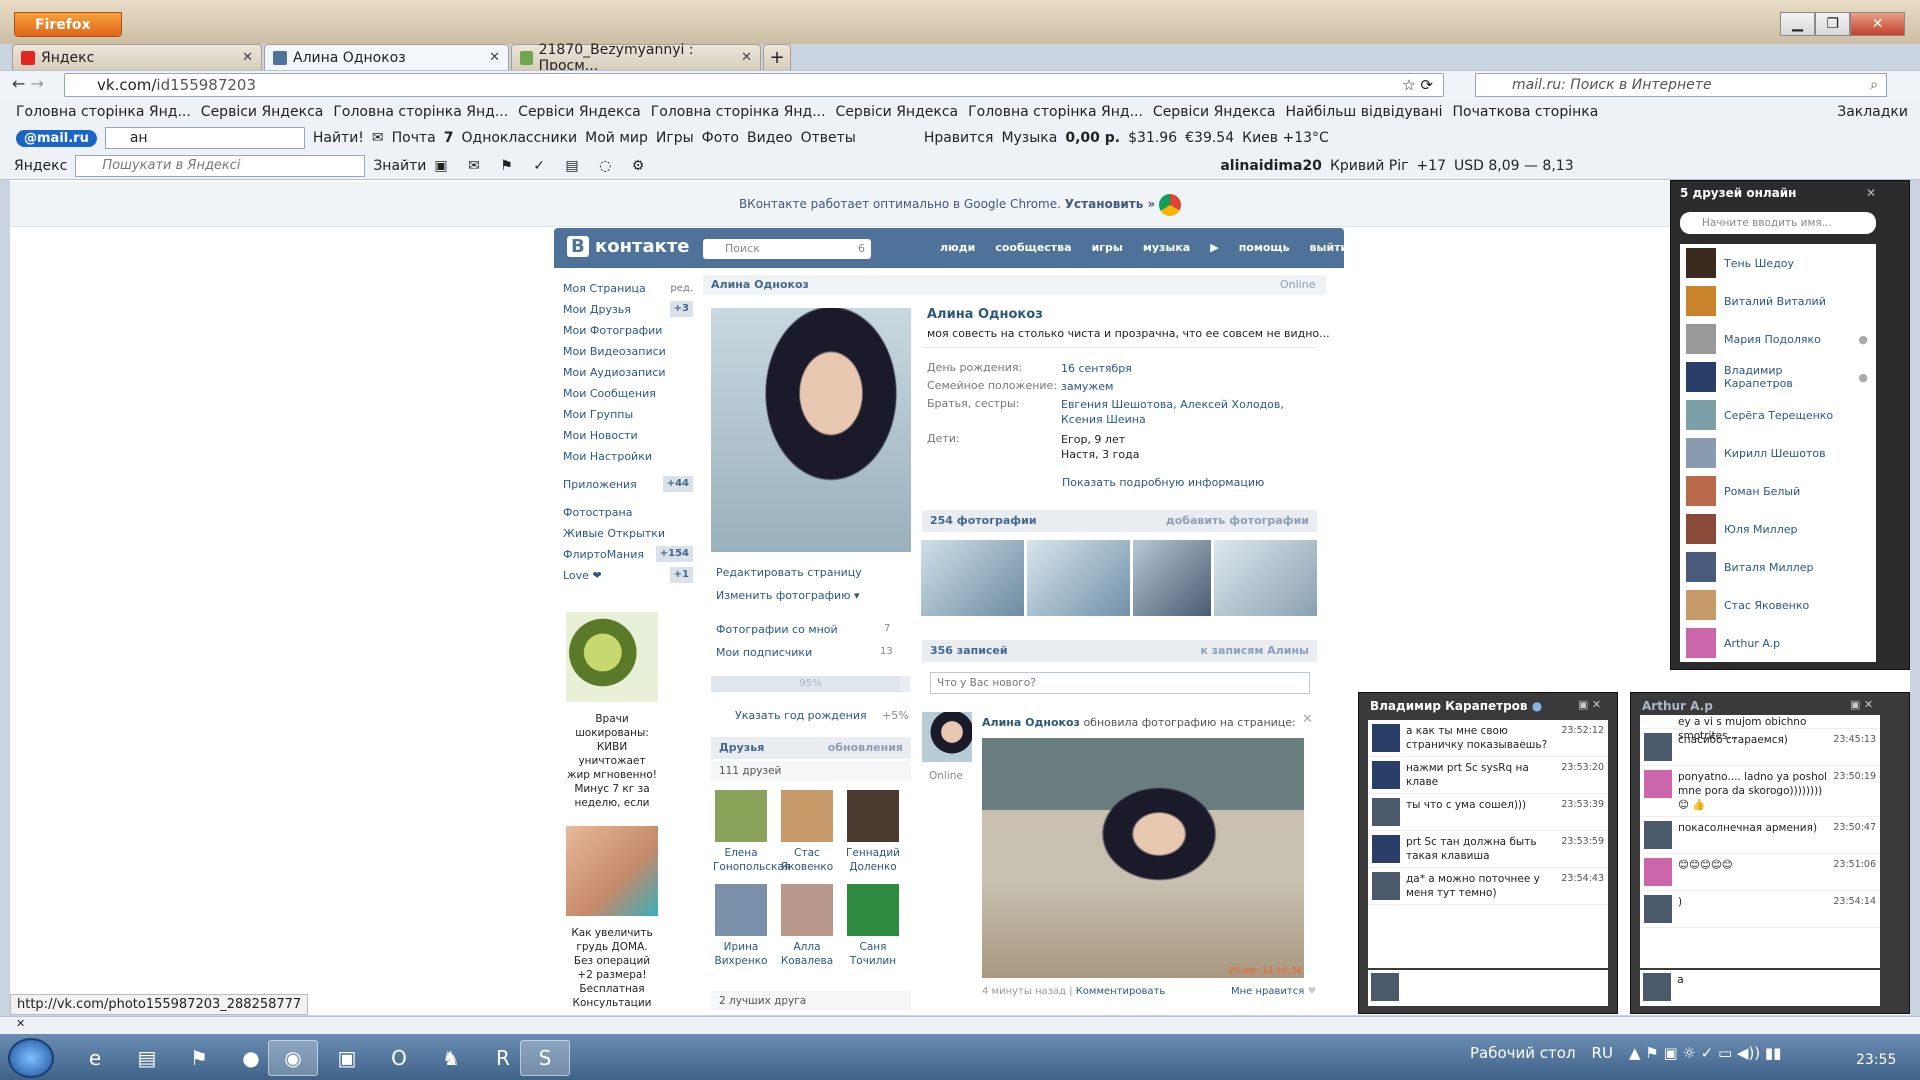  Describe the element at coordinates (873, 832) in the screenshot. I see `friend-card: Геннадий Доленко` at that location.